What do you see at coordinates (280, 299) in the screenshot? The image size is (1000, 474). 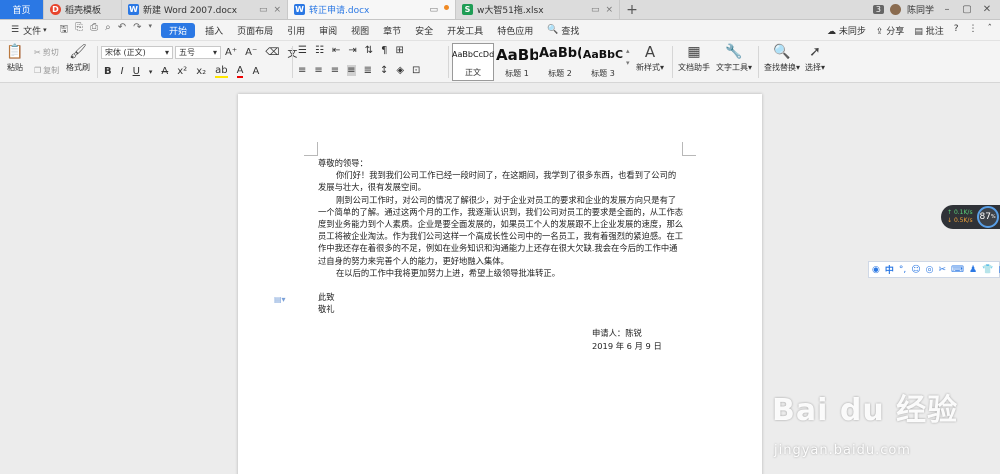 I see `paragraph-layout-icon: ▤▾` at bounding box center [280, 299].